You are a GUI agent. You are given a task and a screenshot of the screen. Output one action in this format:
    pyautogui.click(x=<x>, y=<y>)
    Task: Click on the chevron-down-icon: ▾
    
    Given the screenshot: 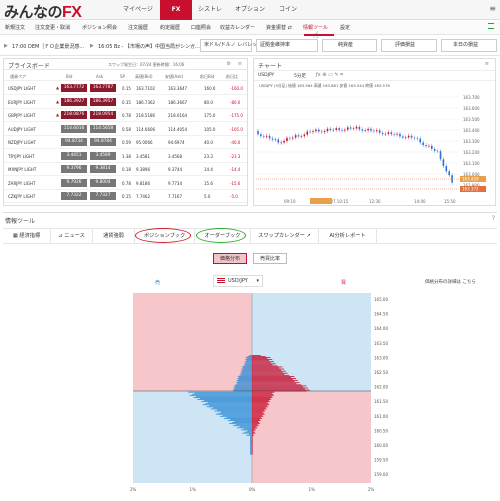 What is the action you would take?
    pyautogui.click(x=257, y=281)
    